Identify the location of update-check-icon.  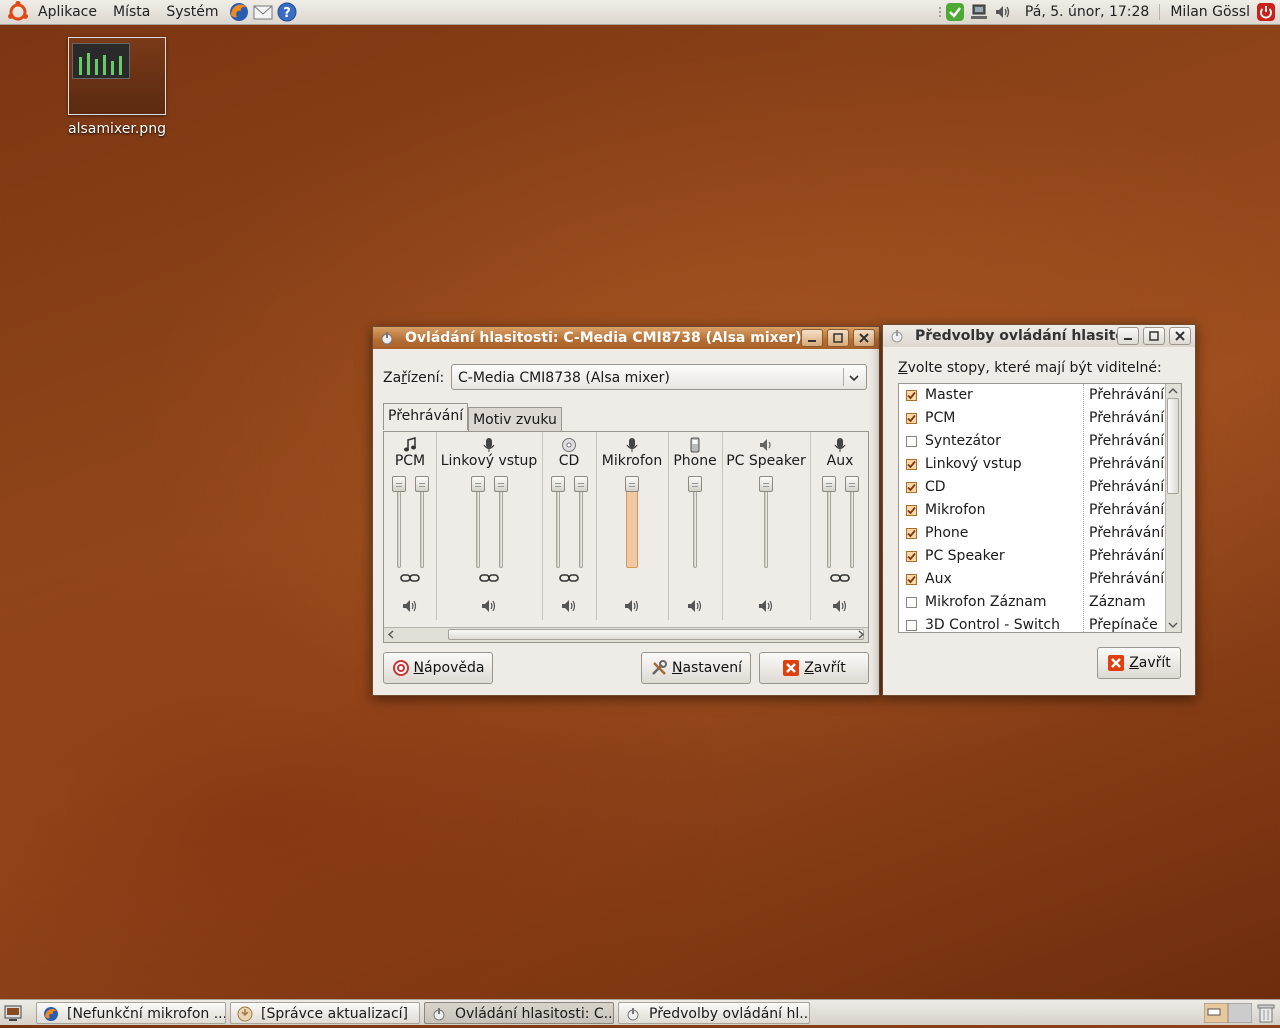
(955, 12).